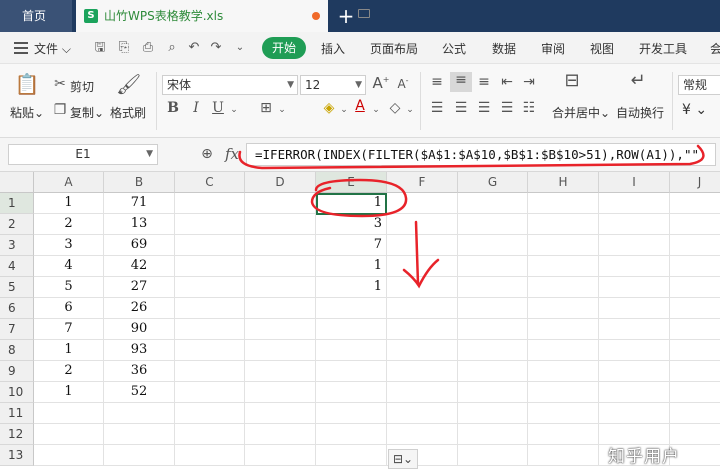 The width and height of the screenshot is (720, 476). What do you see at coordinates (359, 198) in the screenshot?
I see `cell-circle-annotation` at bounding box center [359, 198].